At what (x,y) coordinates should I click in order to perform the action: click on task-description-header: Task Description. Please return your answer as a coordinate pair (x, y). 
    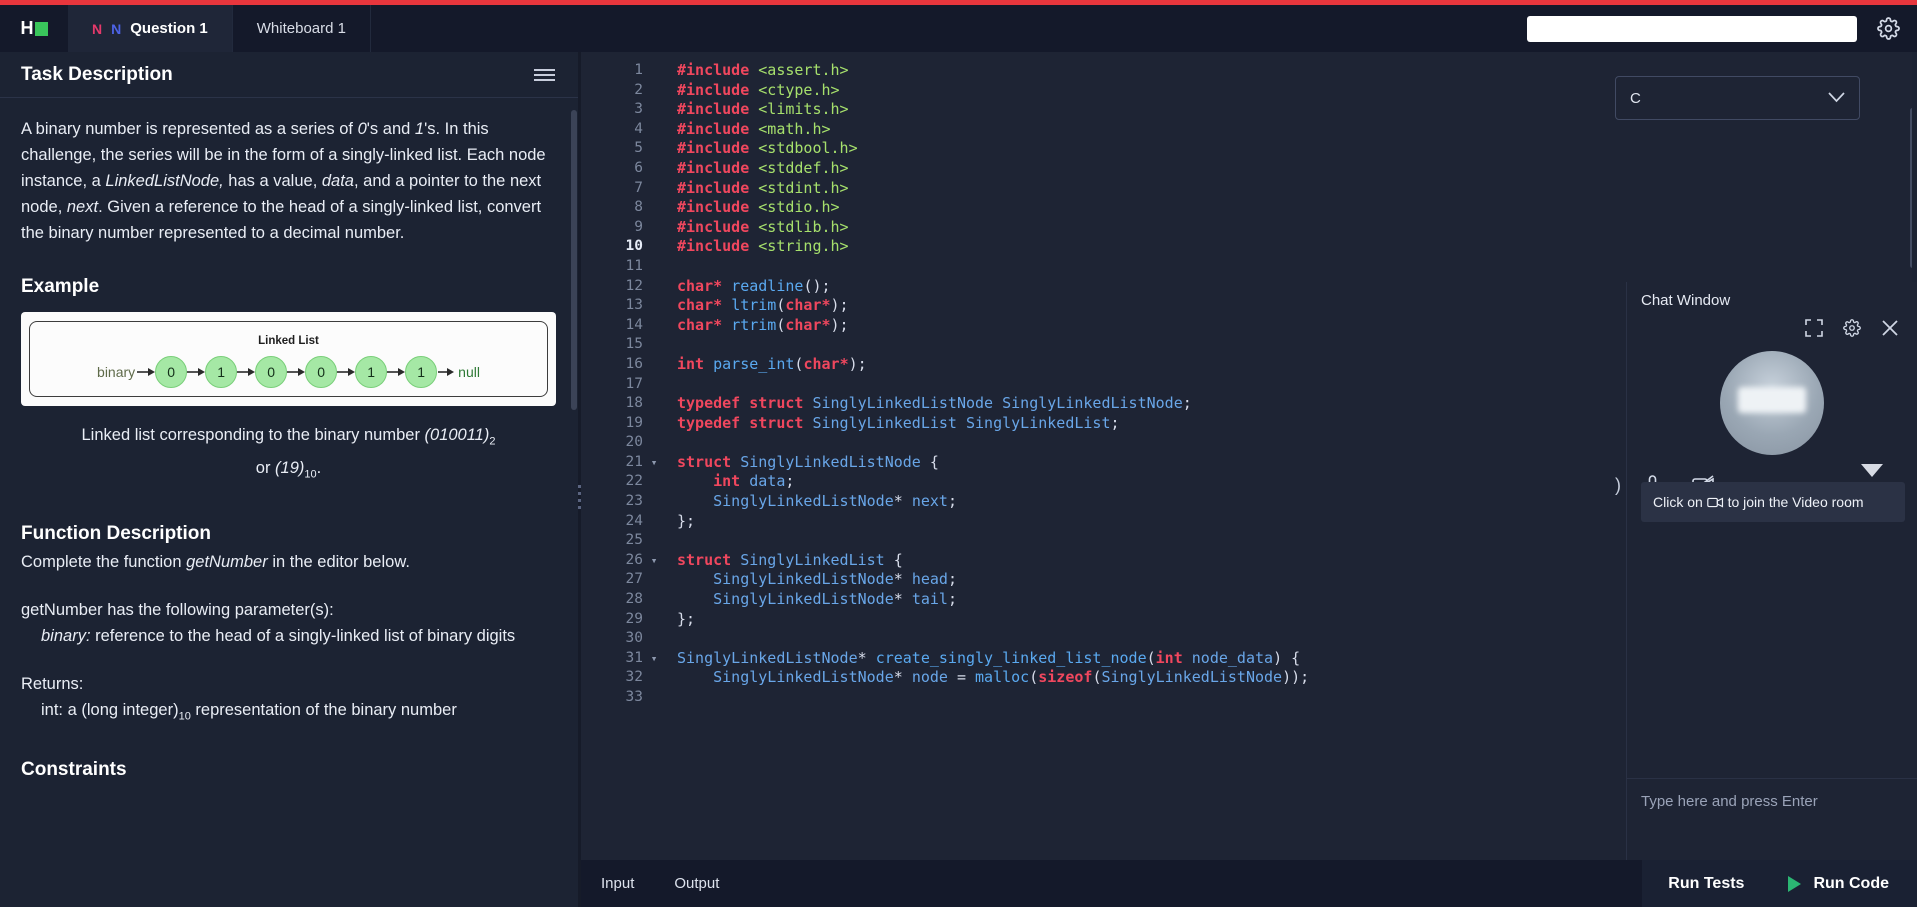
    Looking at the image, I should click on (289, 75).